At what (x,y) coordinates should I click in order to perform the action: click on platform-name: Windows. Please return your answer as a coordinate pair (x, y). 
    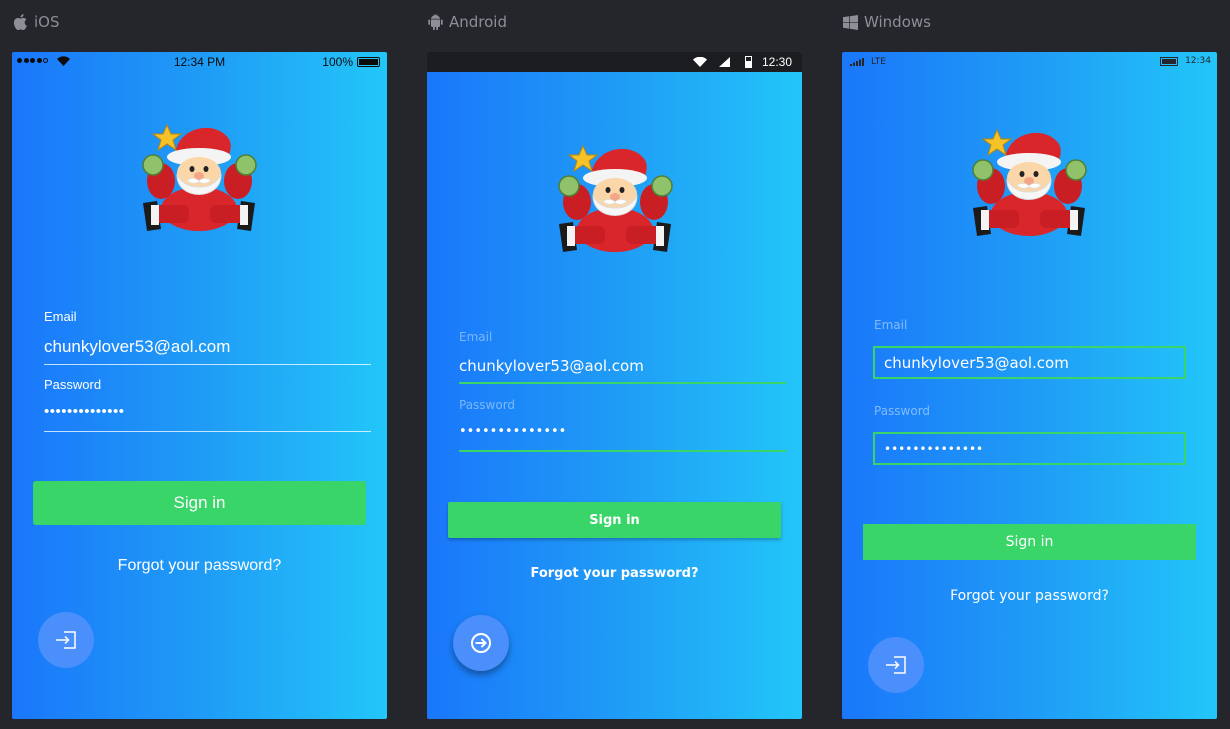
    Looking at the image, I should click on (897, 22).